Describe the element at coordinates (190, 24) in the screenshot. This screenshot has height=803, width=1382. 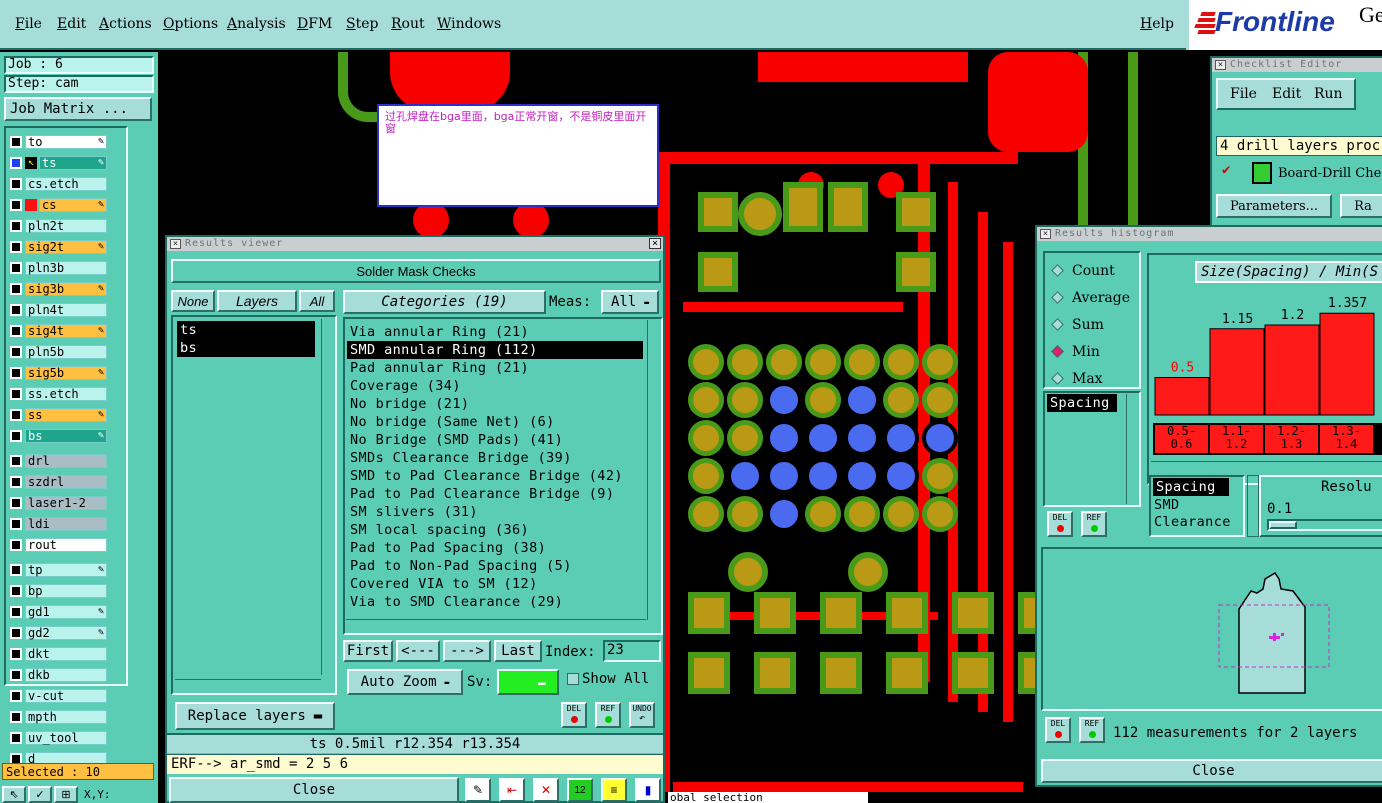
I see `menu-options: Options` at that location.